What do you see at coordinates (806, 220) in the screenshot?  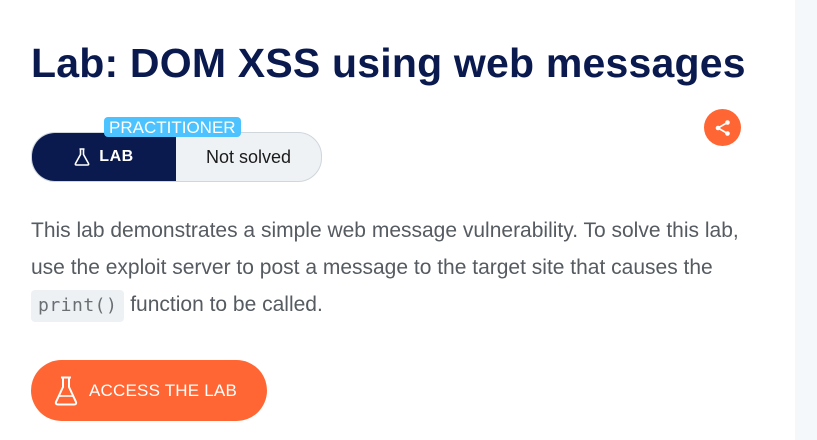 I see `right-sidebar-strip` at bounding box center [806, 220].